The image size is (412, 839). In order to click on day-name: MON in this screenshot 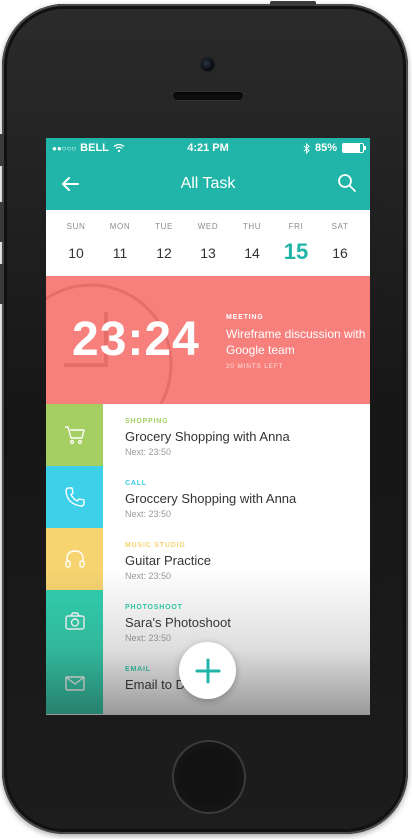, I will do `click(120, 226)`.